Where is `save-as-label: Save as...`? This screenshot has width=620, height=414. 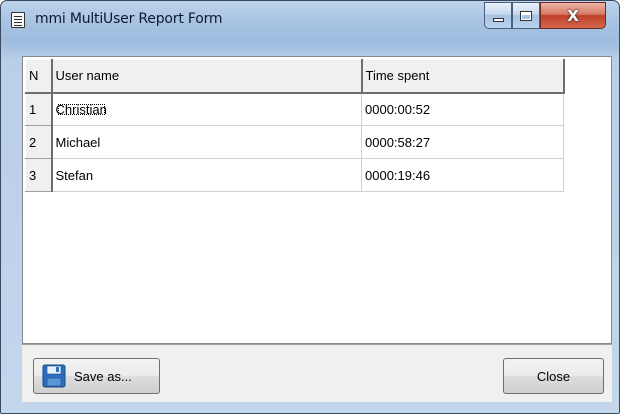 save-as-label: Save as... is located at coordinates (103, 376).